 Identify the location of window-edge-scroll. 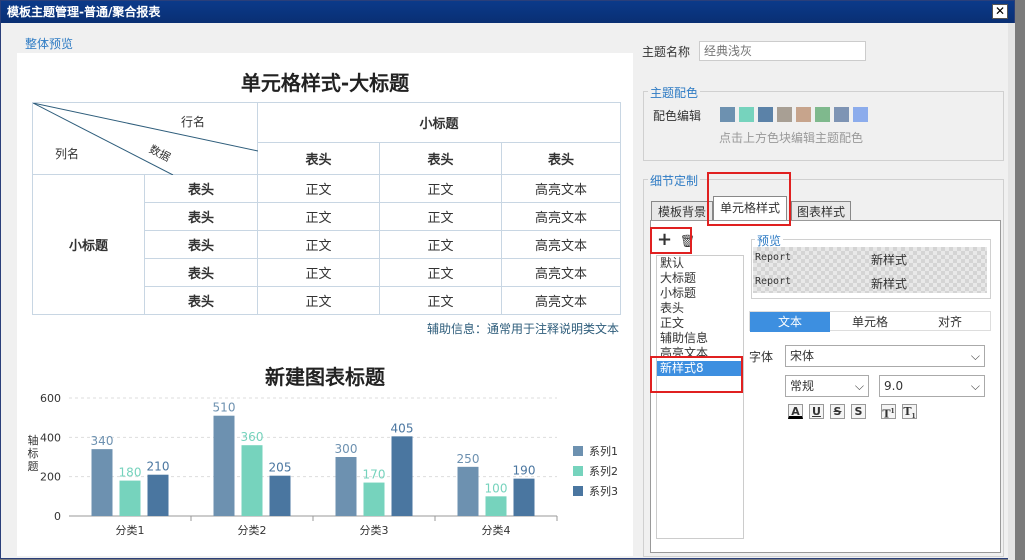
(1011, 291).